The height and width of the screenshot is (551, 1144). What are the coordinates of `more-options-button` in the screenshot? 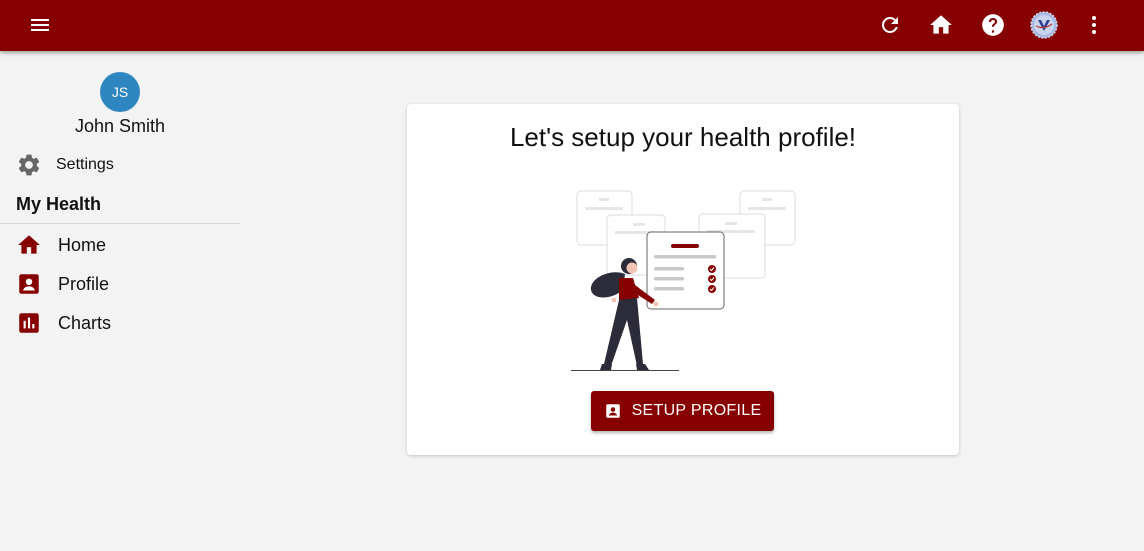 It's located at (1094, 25).